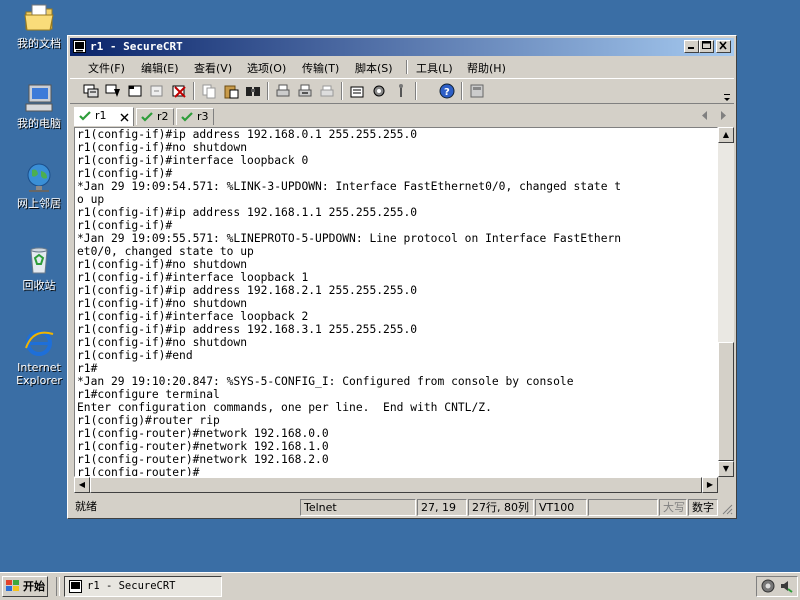 This screenshot has height=600, width=800. I want to click on keymap-icon, so click(401, 91).